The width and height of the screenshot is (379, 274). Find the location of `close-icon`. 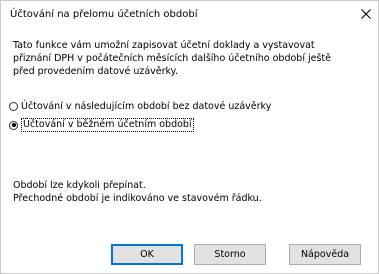

close-icon is located at coordinates (366, 14).